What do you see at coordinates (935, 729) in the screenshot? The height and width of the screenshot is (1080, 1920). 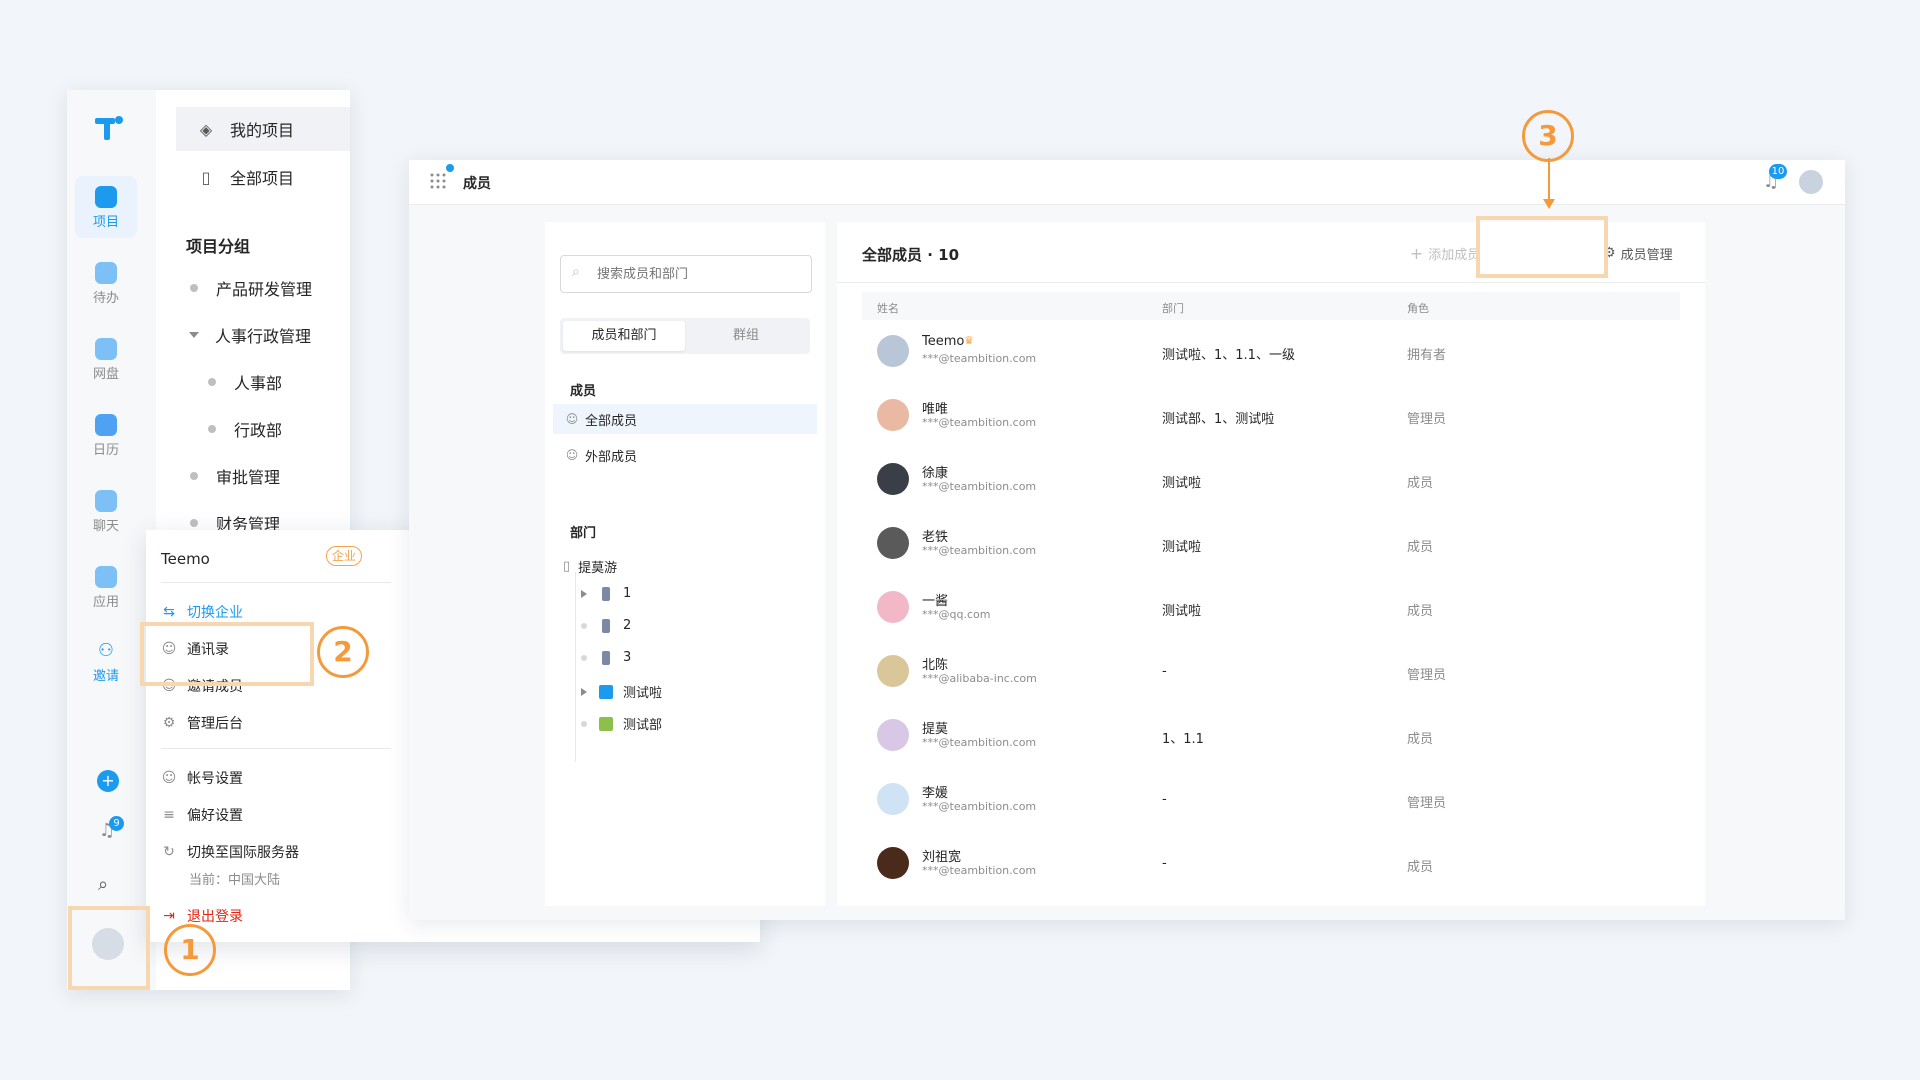 I see `member-name: 提莫` at bounding box center [935, 729].